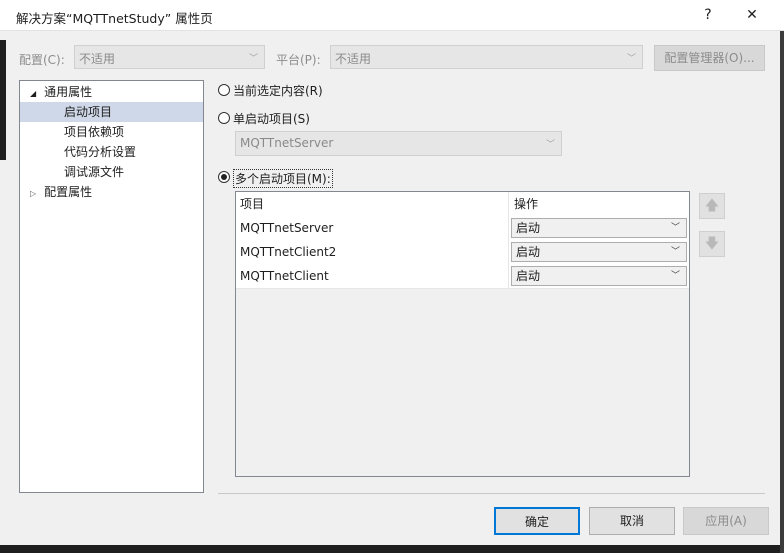 This screenshot has height=553, width=784. Describe the element at coordinates (632, 521) in the screenshot. I see `cancel-button: 取消` at that location.